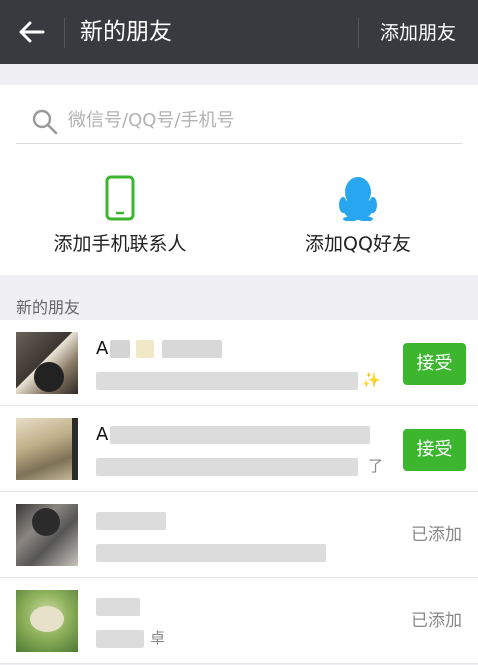 This screenshot has width=478, height=665. What do you see at coordinates (376, 466) in the screenshot?
I see `message-tail: 了` at bounding box center [376, 466].